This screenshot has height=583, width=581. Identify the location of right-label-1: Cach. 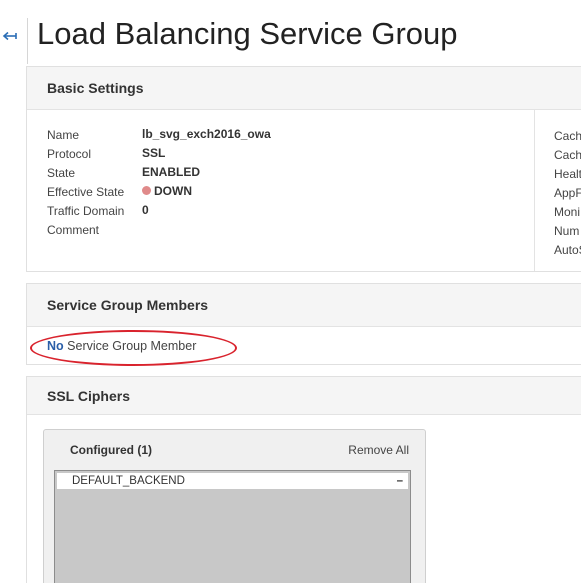
(567, 136).